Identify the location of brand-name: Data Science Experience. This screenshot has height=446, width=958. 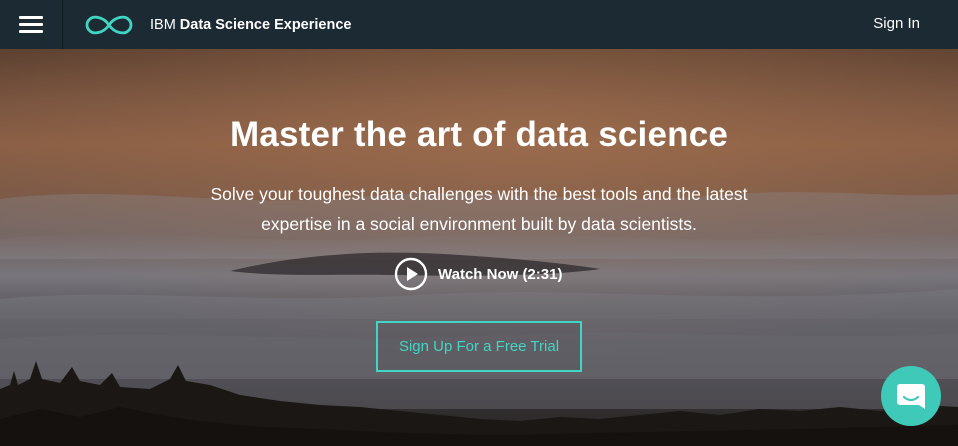
(265, 24).